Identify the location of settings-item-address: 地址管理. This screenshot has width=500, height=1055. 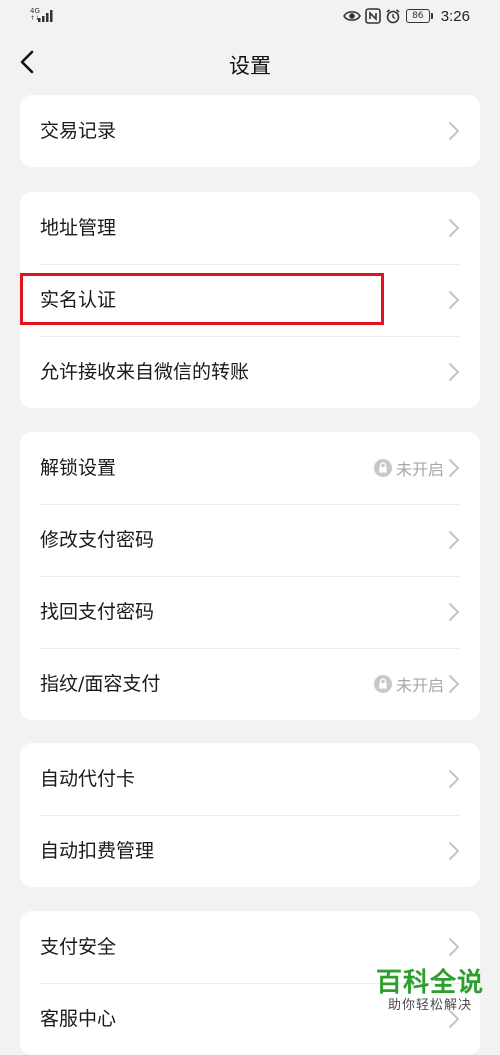
(250, 228).